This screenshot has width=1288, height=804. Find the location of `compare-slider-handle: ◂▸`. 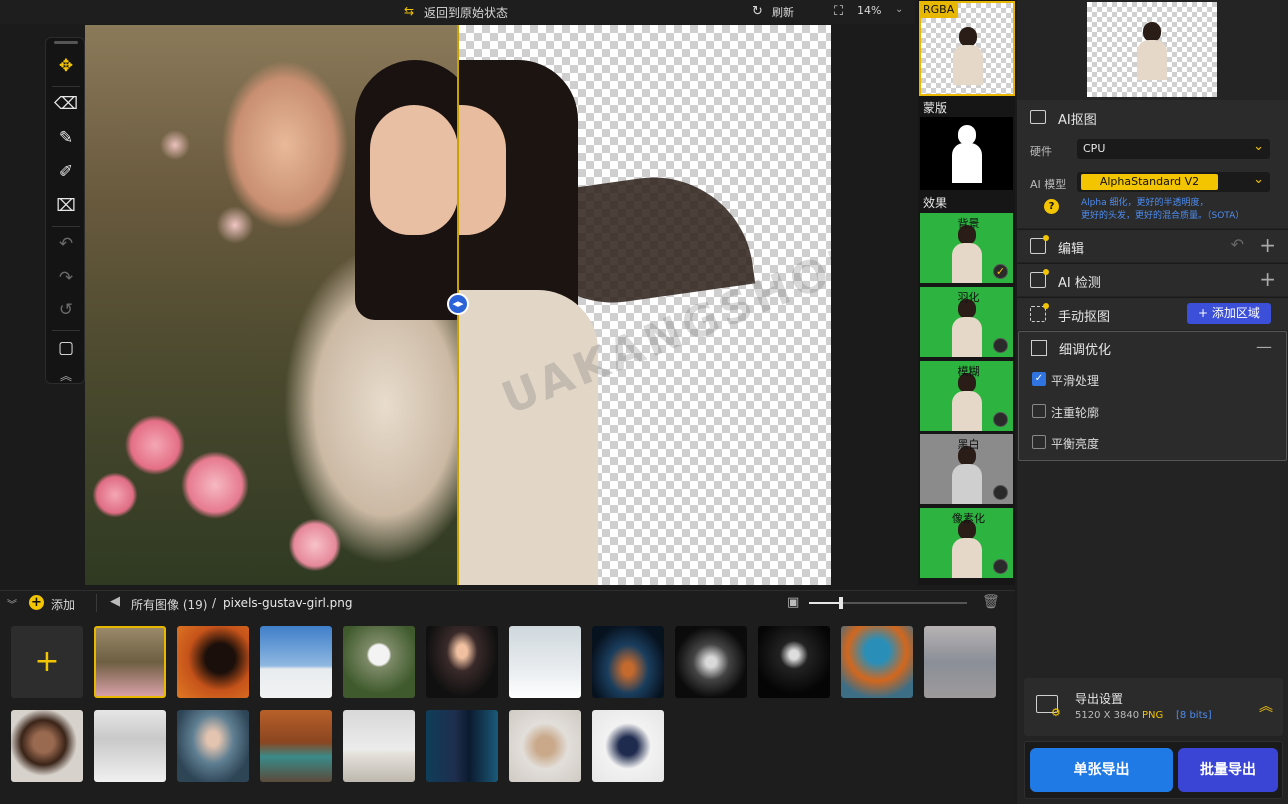

compare-slider-handle: ◂▸ is located at coordinates (458, 304).